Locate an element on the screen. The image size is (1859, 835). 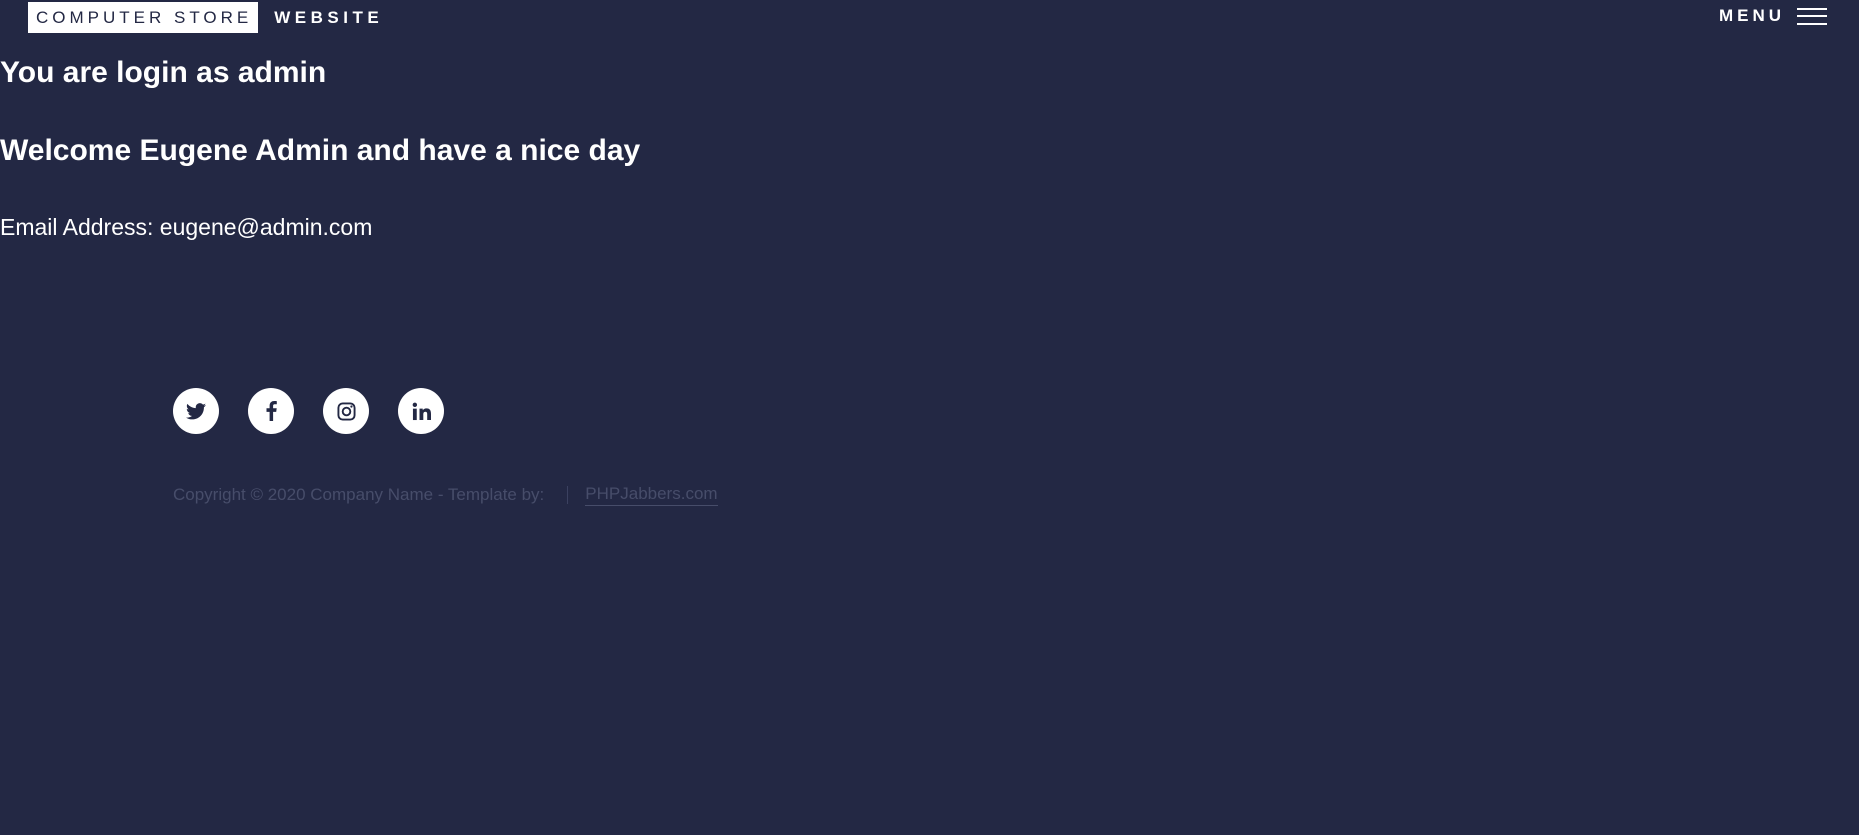
instagram-icon is located at coordinates (346, 411).